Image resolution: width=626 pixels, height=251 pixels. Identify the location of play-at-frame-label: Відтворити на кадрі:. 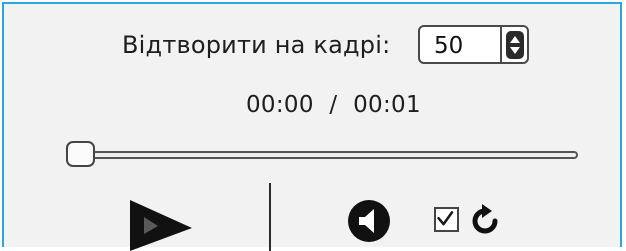
(256, 45).